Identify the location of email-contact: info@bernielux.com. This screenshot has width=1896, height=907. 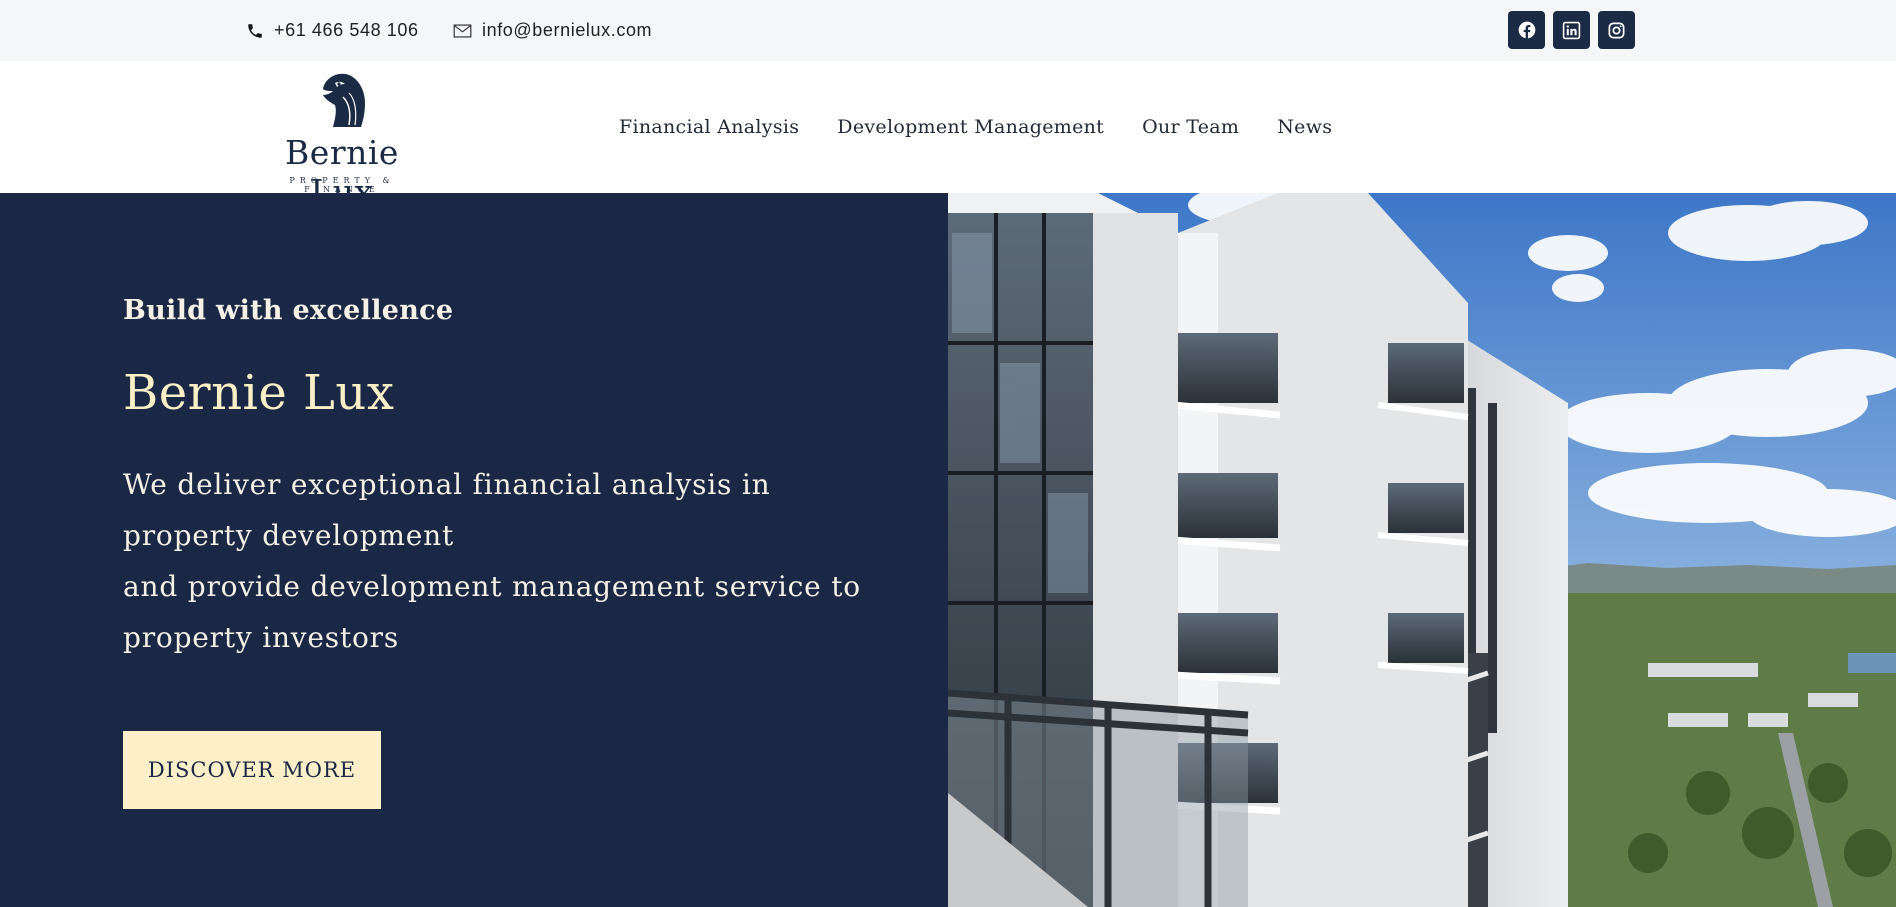
(552, 30).